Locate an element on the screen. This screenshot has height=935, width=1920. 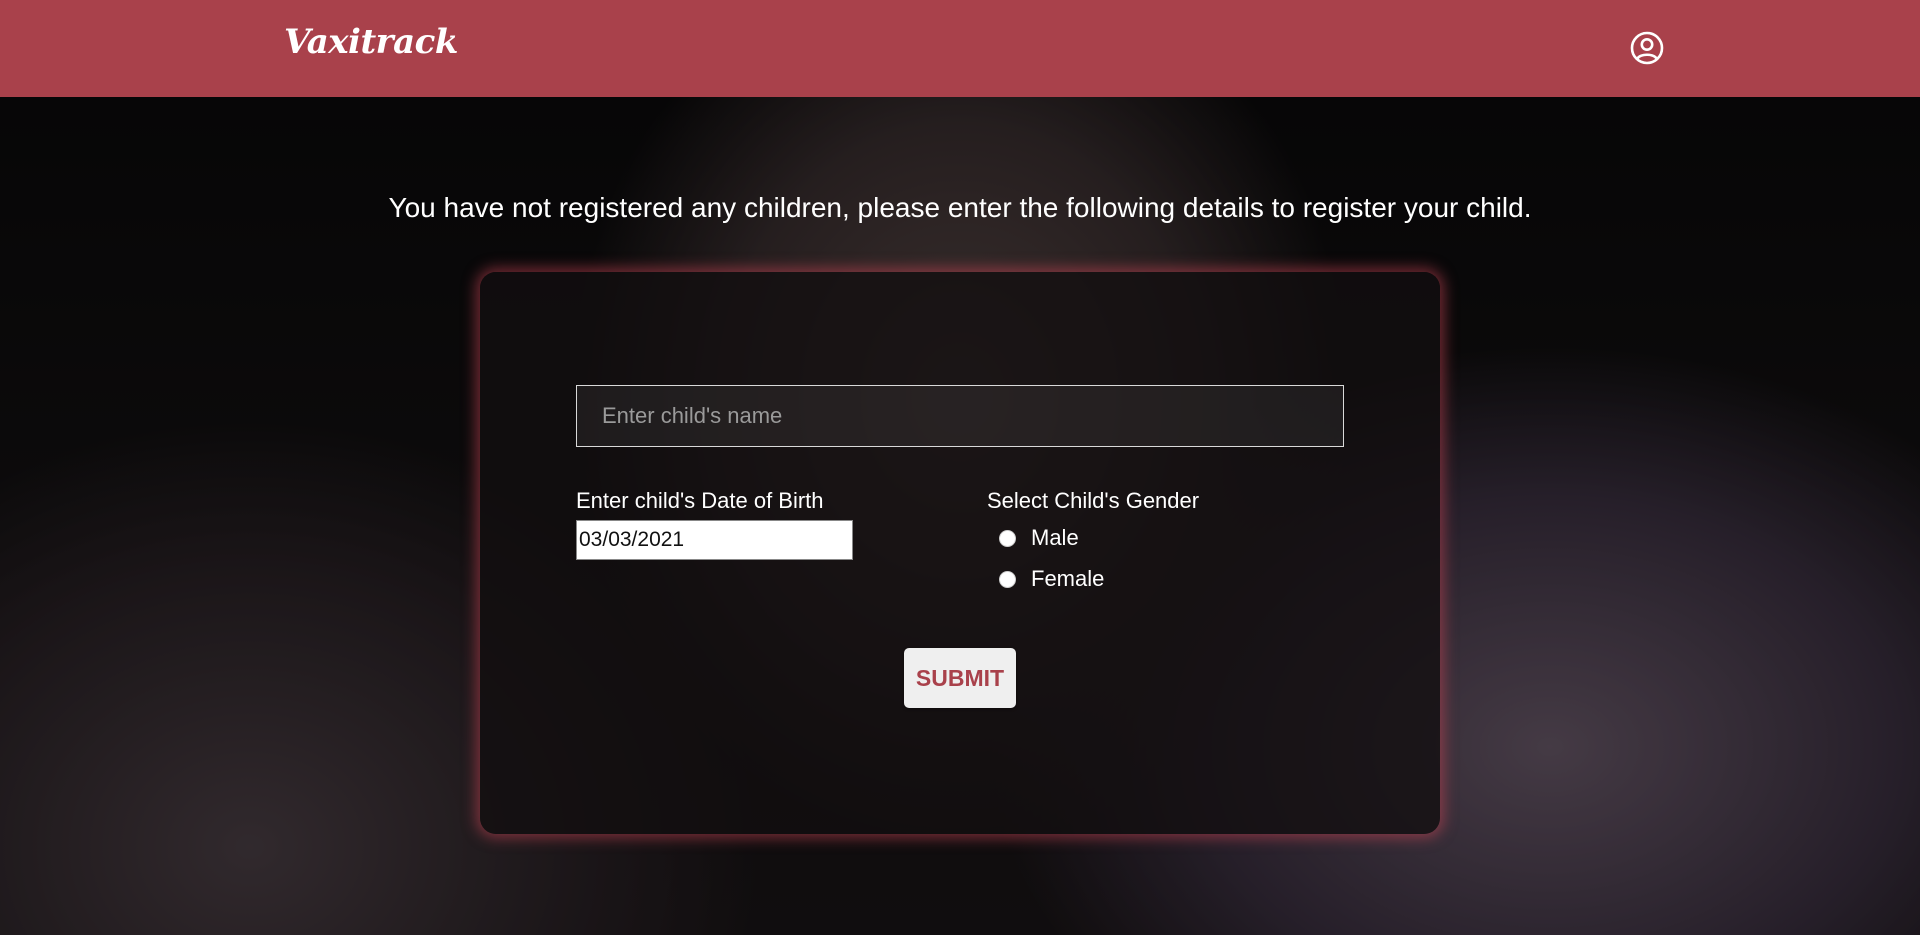
female-label: Female is located at coordinates (1068, 578).